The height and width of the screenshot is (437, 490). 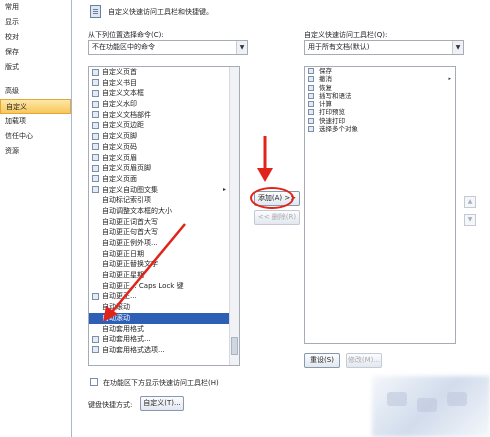 I want to click on list-item: 自定义页脚, so click(x=164, y=136).